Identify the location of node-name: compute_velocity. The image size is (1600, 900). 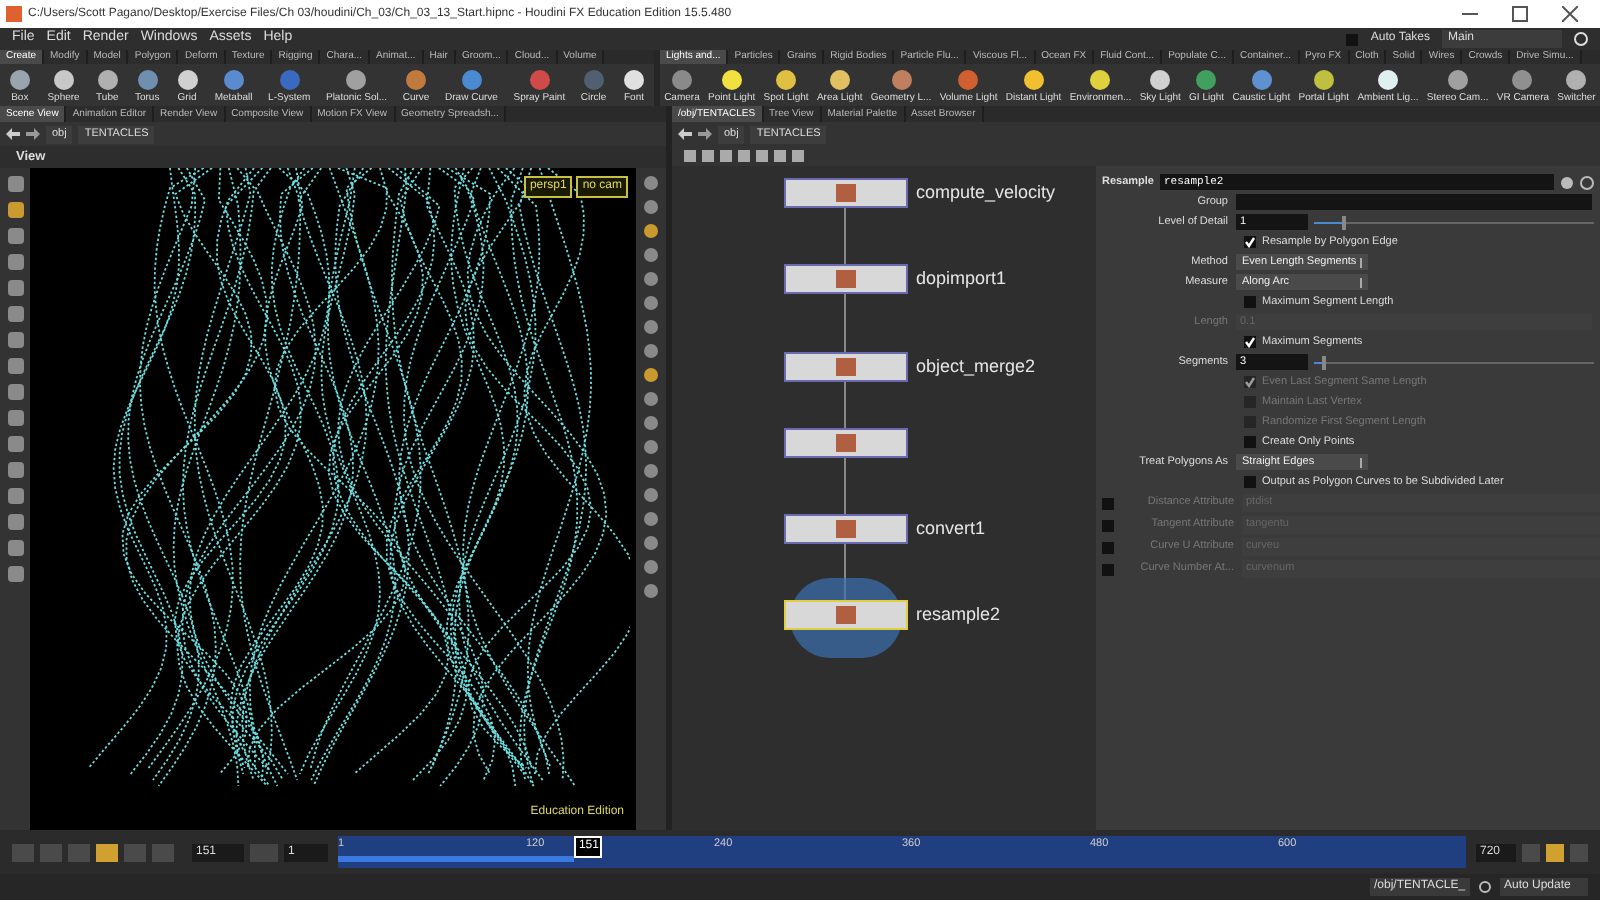
(986, 192).